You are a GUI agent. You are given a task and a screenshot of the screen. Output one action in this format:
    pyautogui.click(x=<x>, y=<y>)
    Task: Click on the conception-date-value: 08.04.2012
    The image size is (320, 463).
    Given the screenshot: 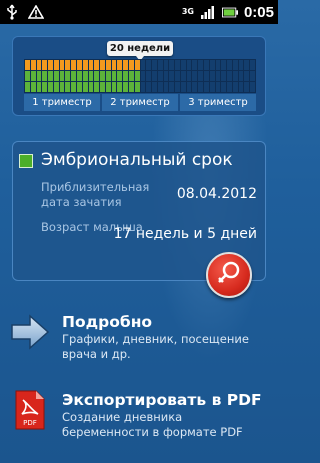 What is the action you would take?
    pyautogui.click(x=216, y=194)
    